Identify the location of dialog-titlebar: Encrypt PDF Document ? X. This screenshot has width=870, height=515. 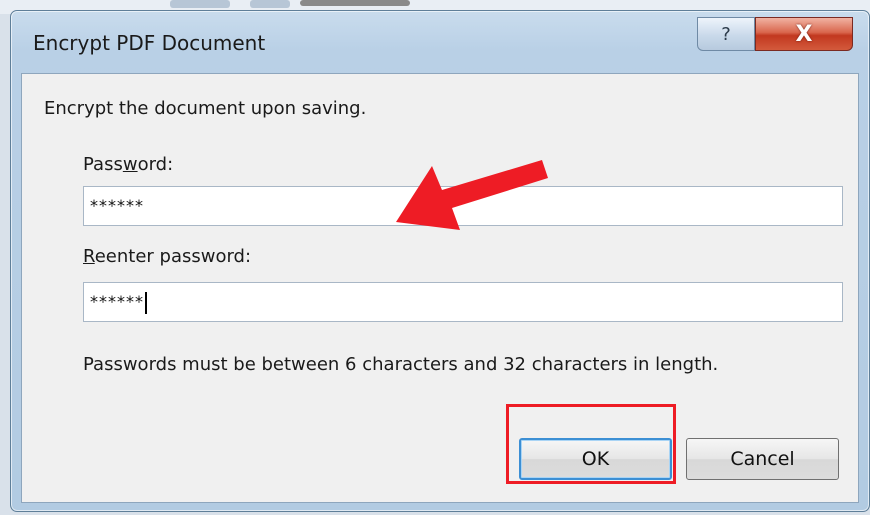
(440, 42).